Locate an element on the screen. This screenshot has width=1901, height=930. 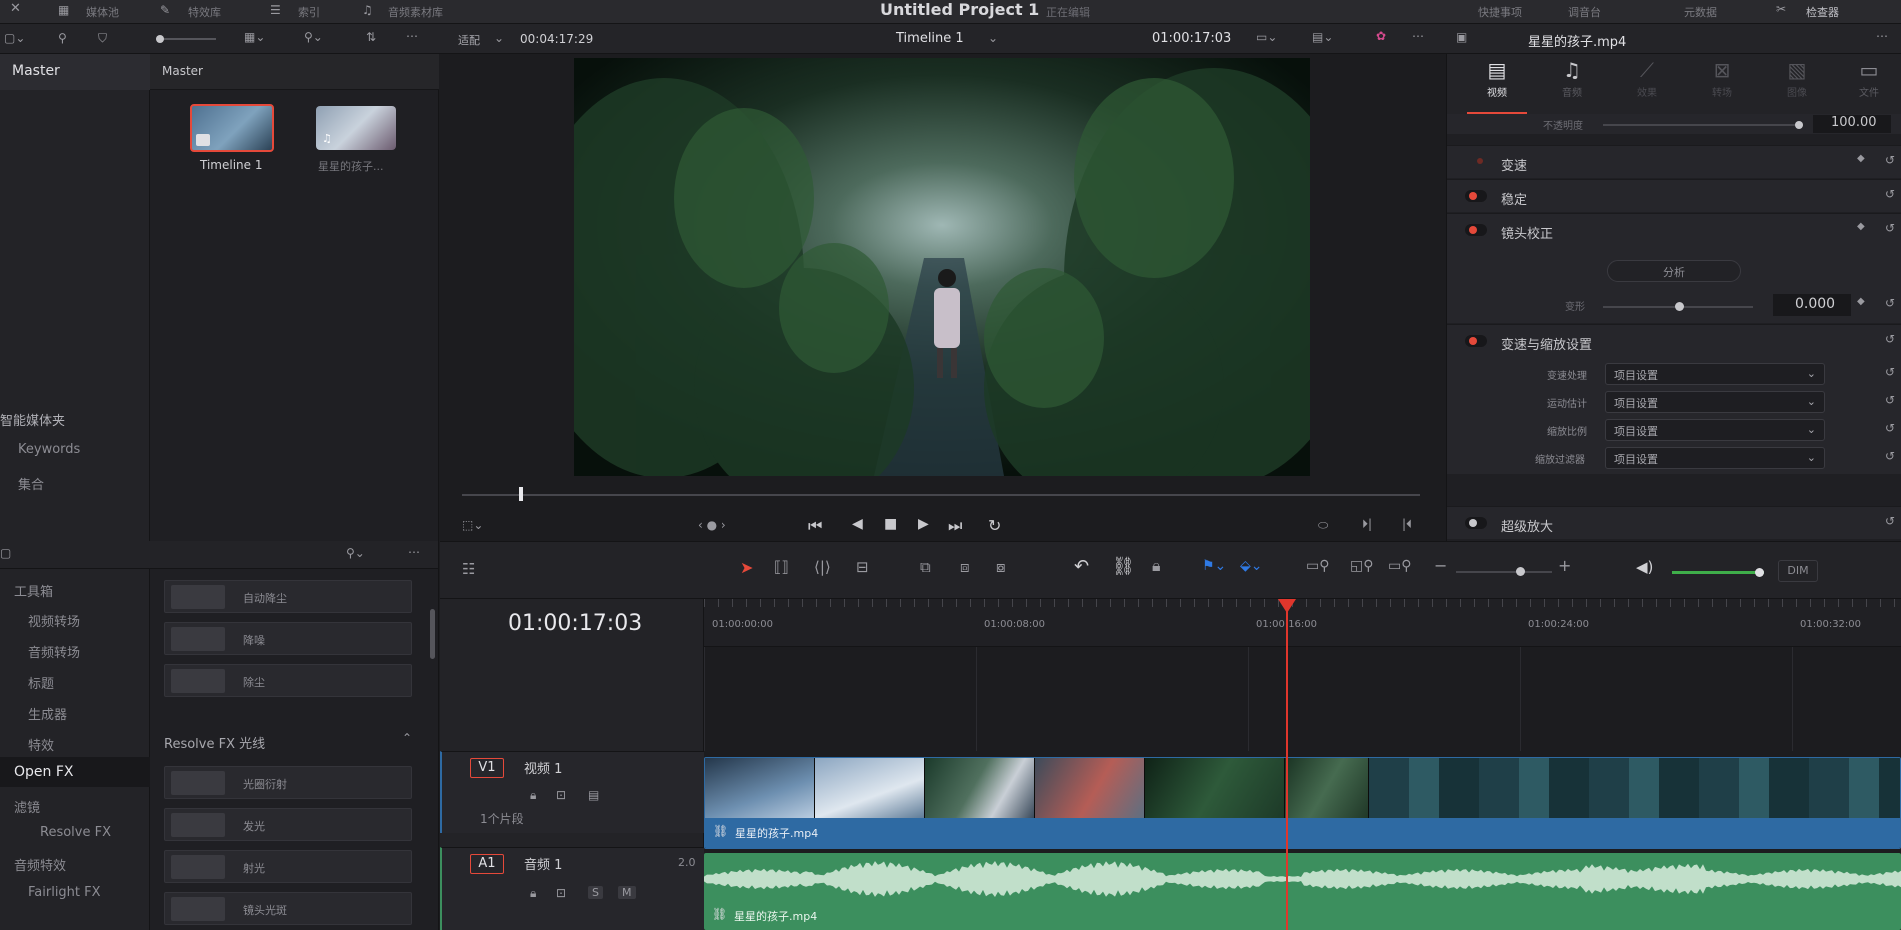
section-super-scale: 超级放大 ↺ is located at coordinates (1674, 522).